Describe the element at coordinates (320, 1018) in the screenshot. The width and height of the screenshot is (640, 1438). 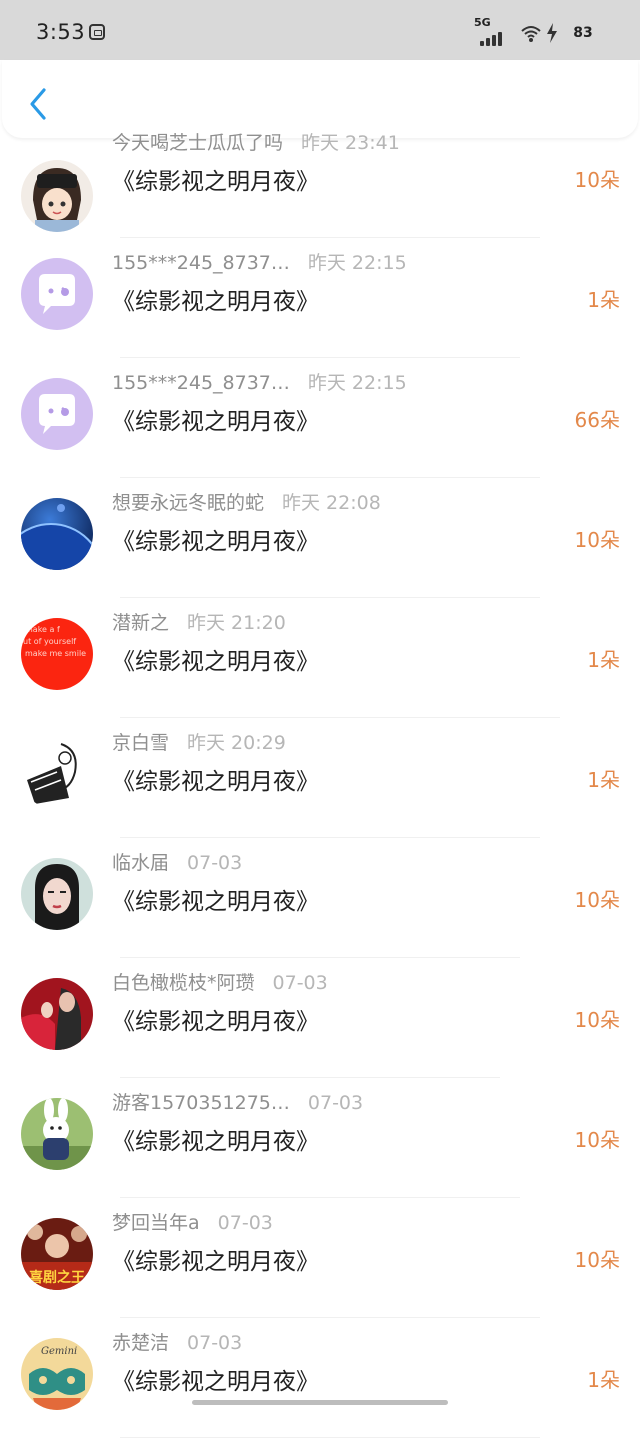
I see `list-item: 白色橄榄枝*阿瓒 07-03 《综影视之明月夜》 10朵` at that location.